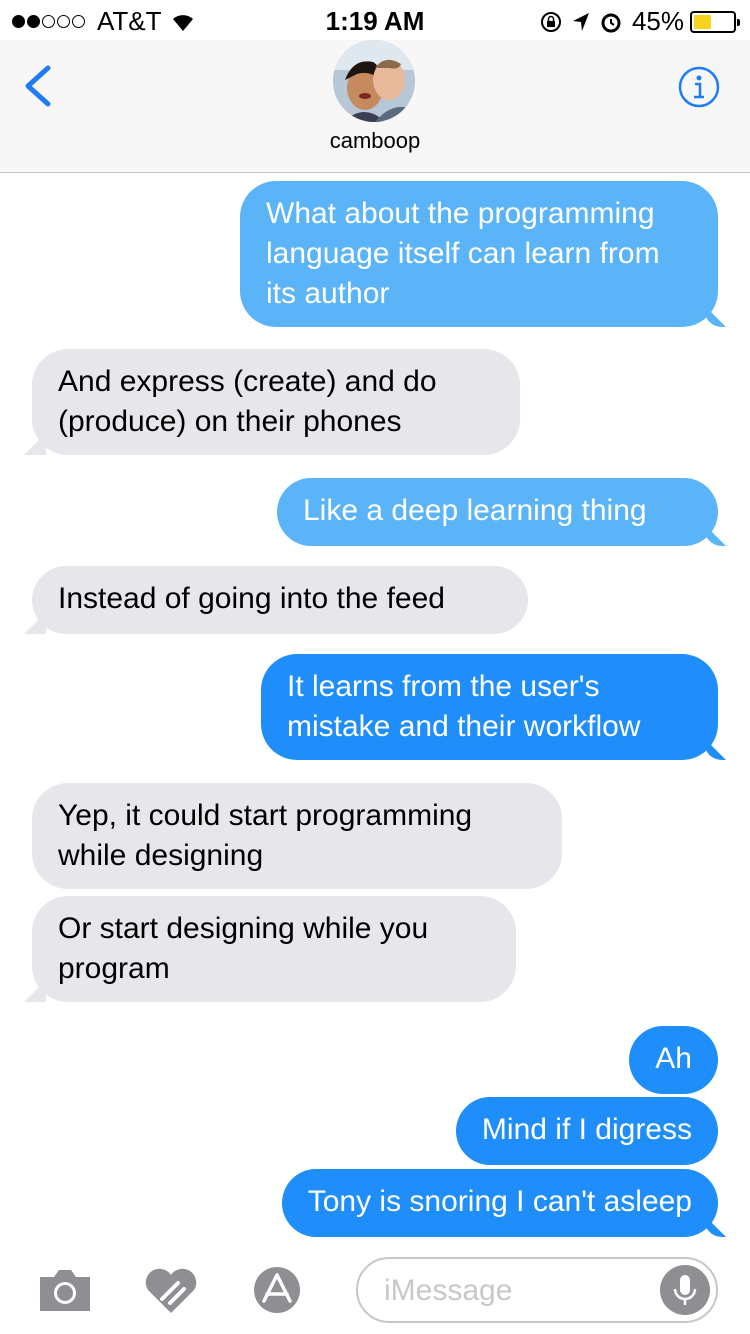 Image resolution: width=750 pixels, height=1334 pixels. Describe the element at coordinates (230, 421) in the screenshot. I see `message-line: (produce) on their phones` at that location.